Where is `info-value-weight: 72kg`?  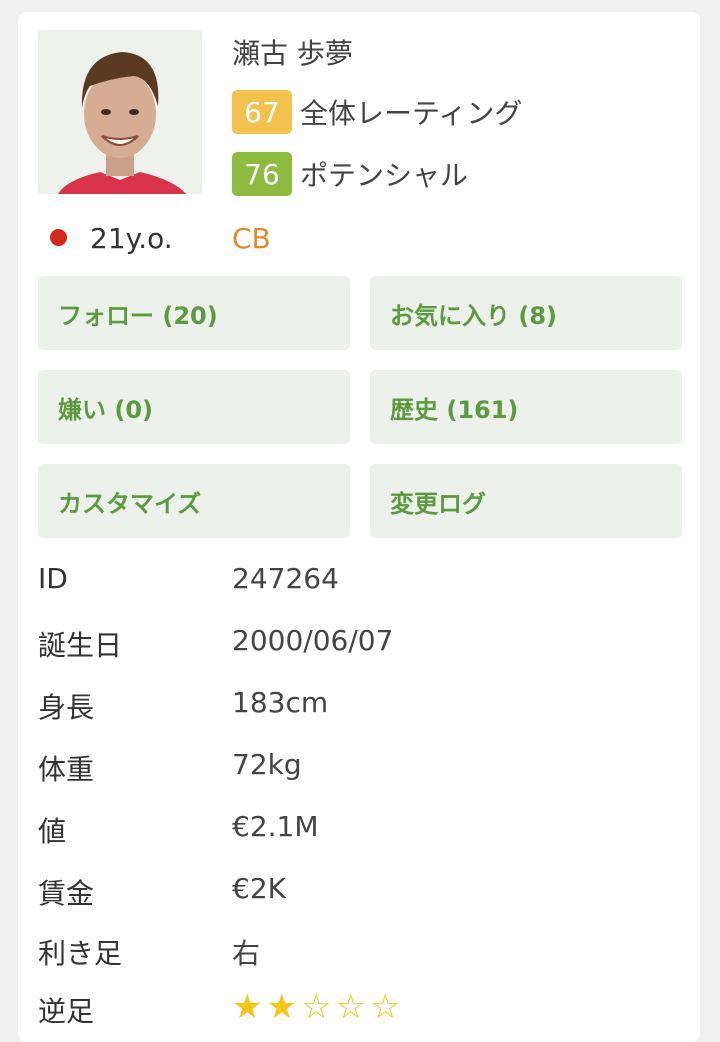 info-value-weight: 72kg is located at coordinates (267, 764).